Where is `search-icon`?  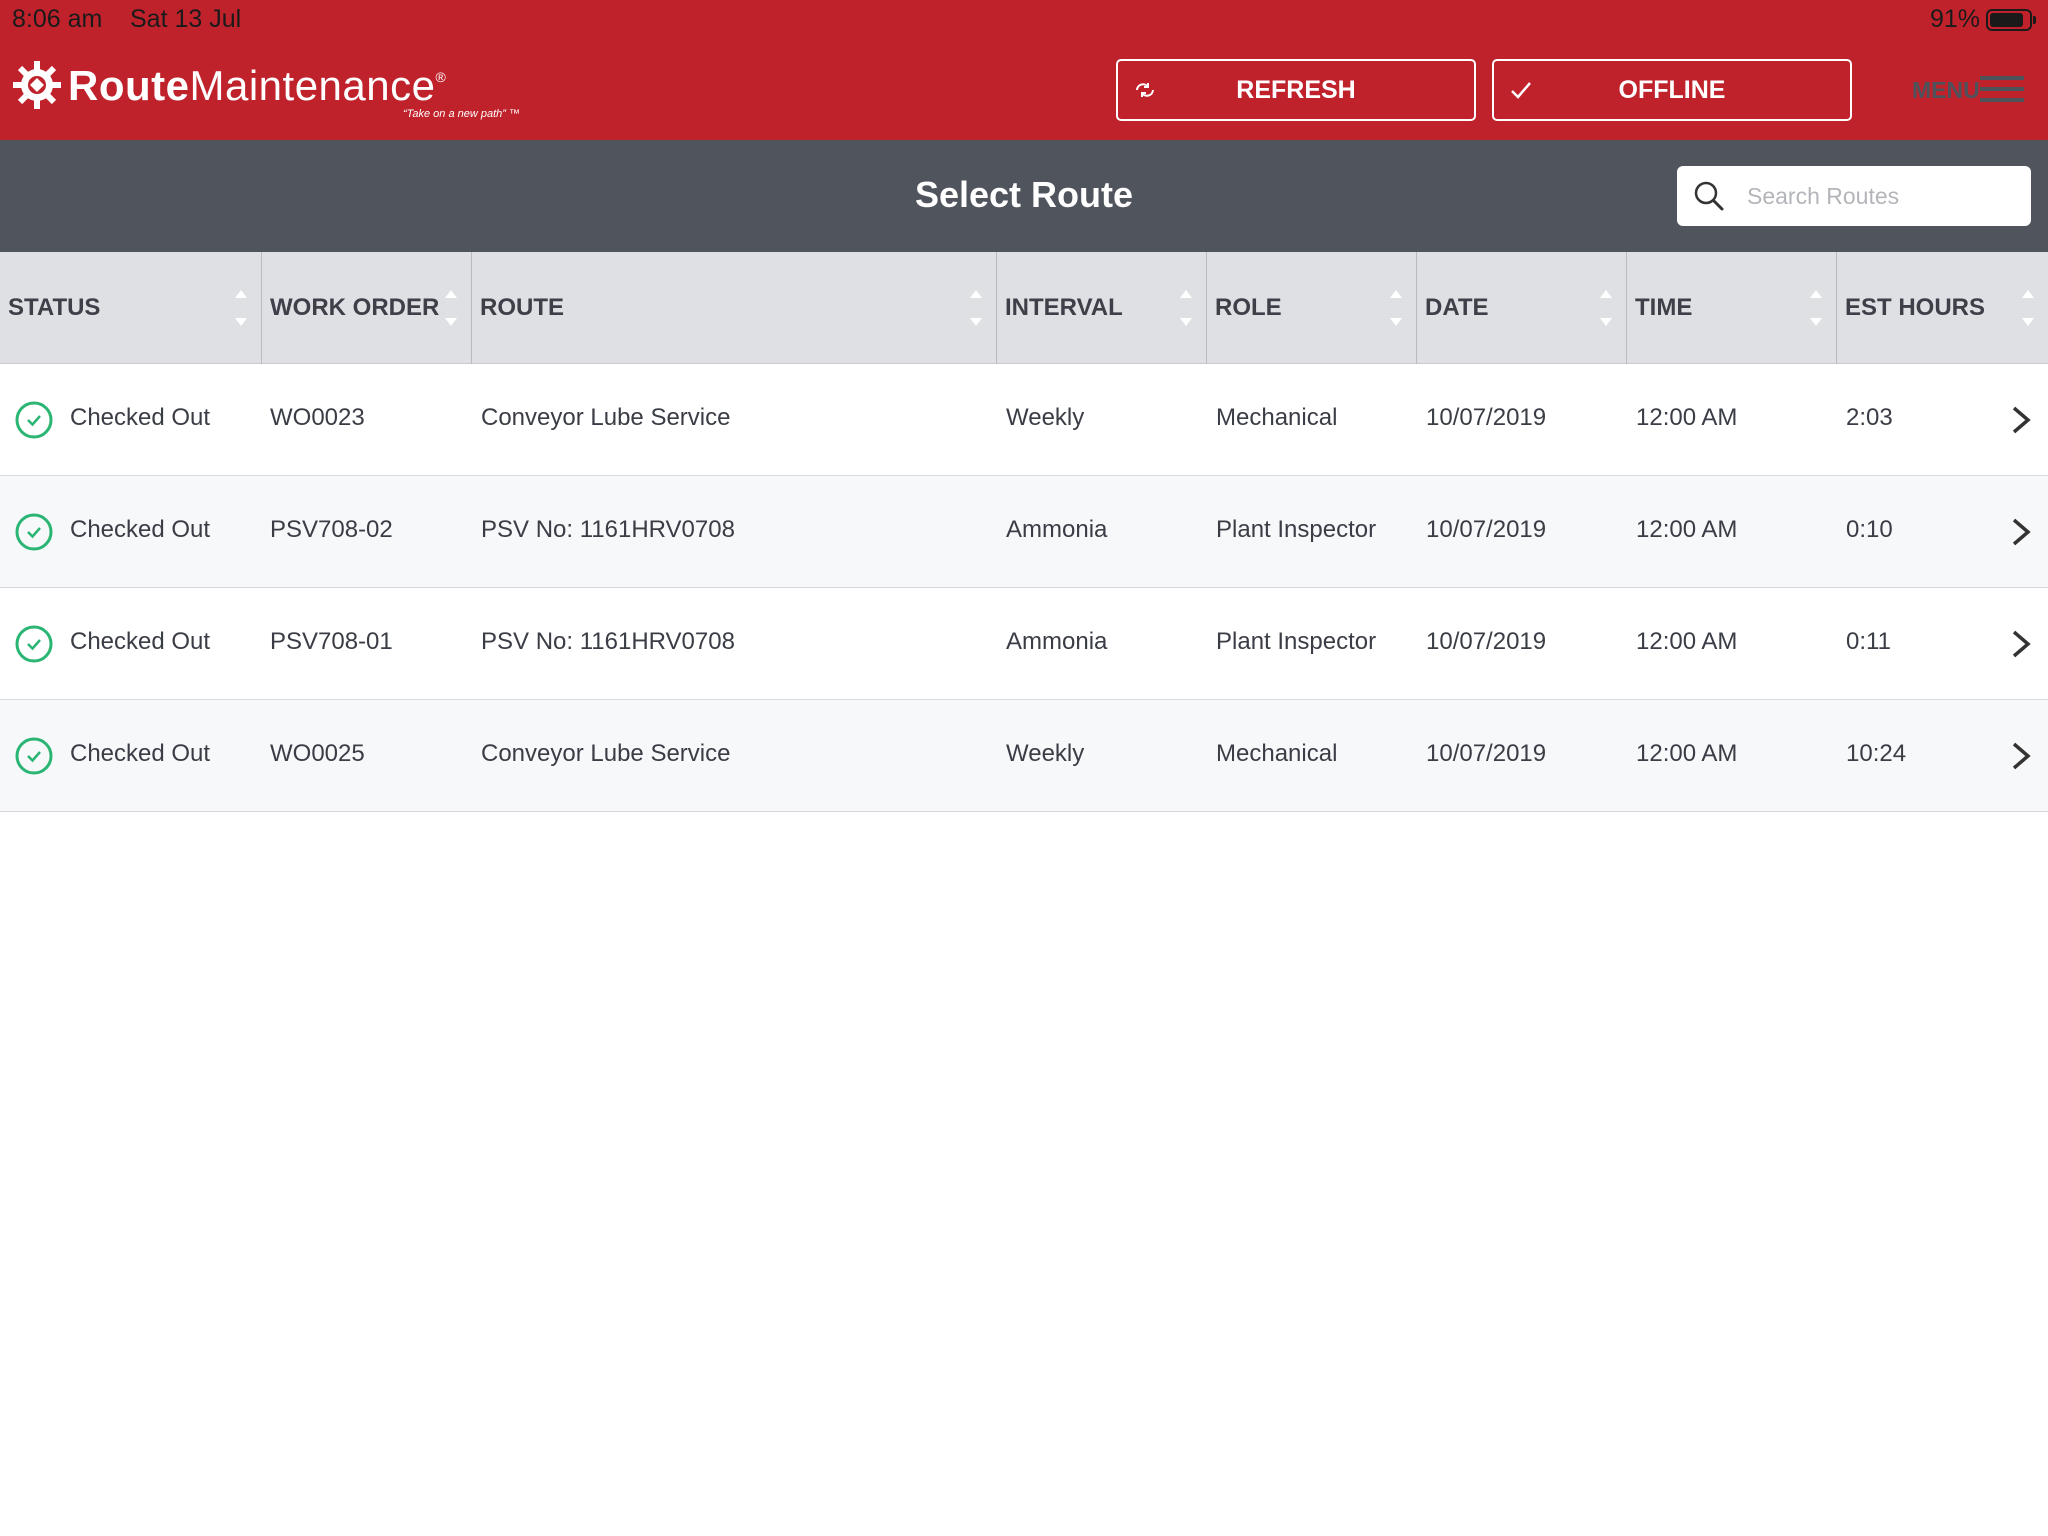 search-icon is located at coordinates (1709, 196).